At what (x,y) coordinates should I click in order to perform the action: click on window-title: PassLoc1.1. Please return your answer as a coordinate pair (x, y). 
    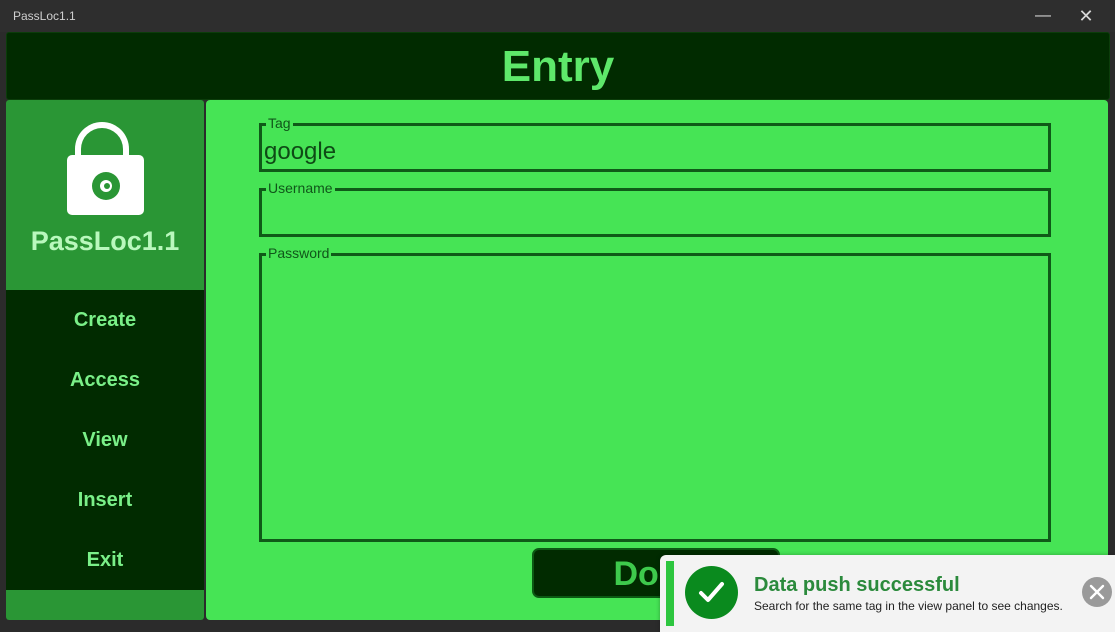
    Looking at the image, I should click on (44, 16).